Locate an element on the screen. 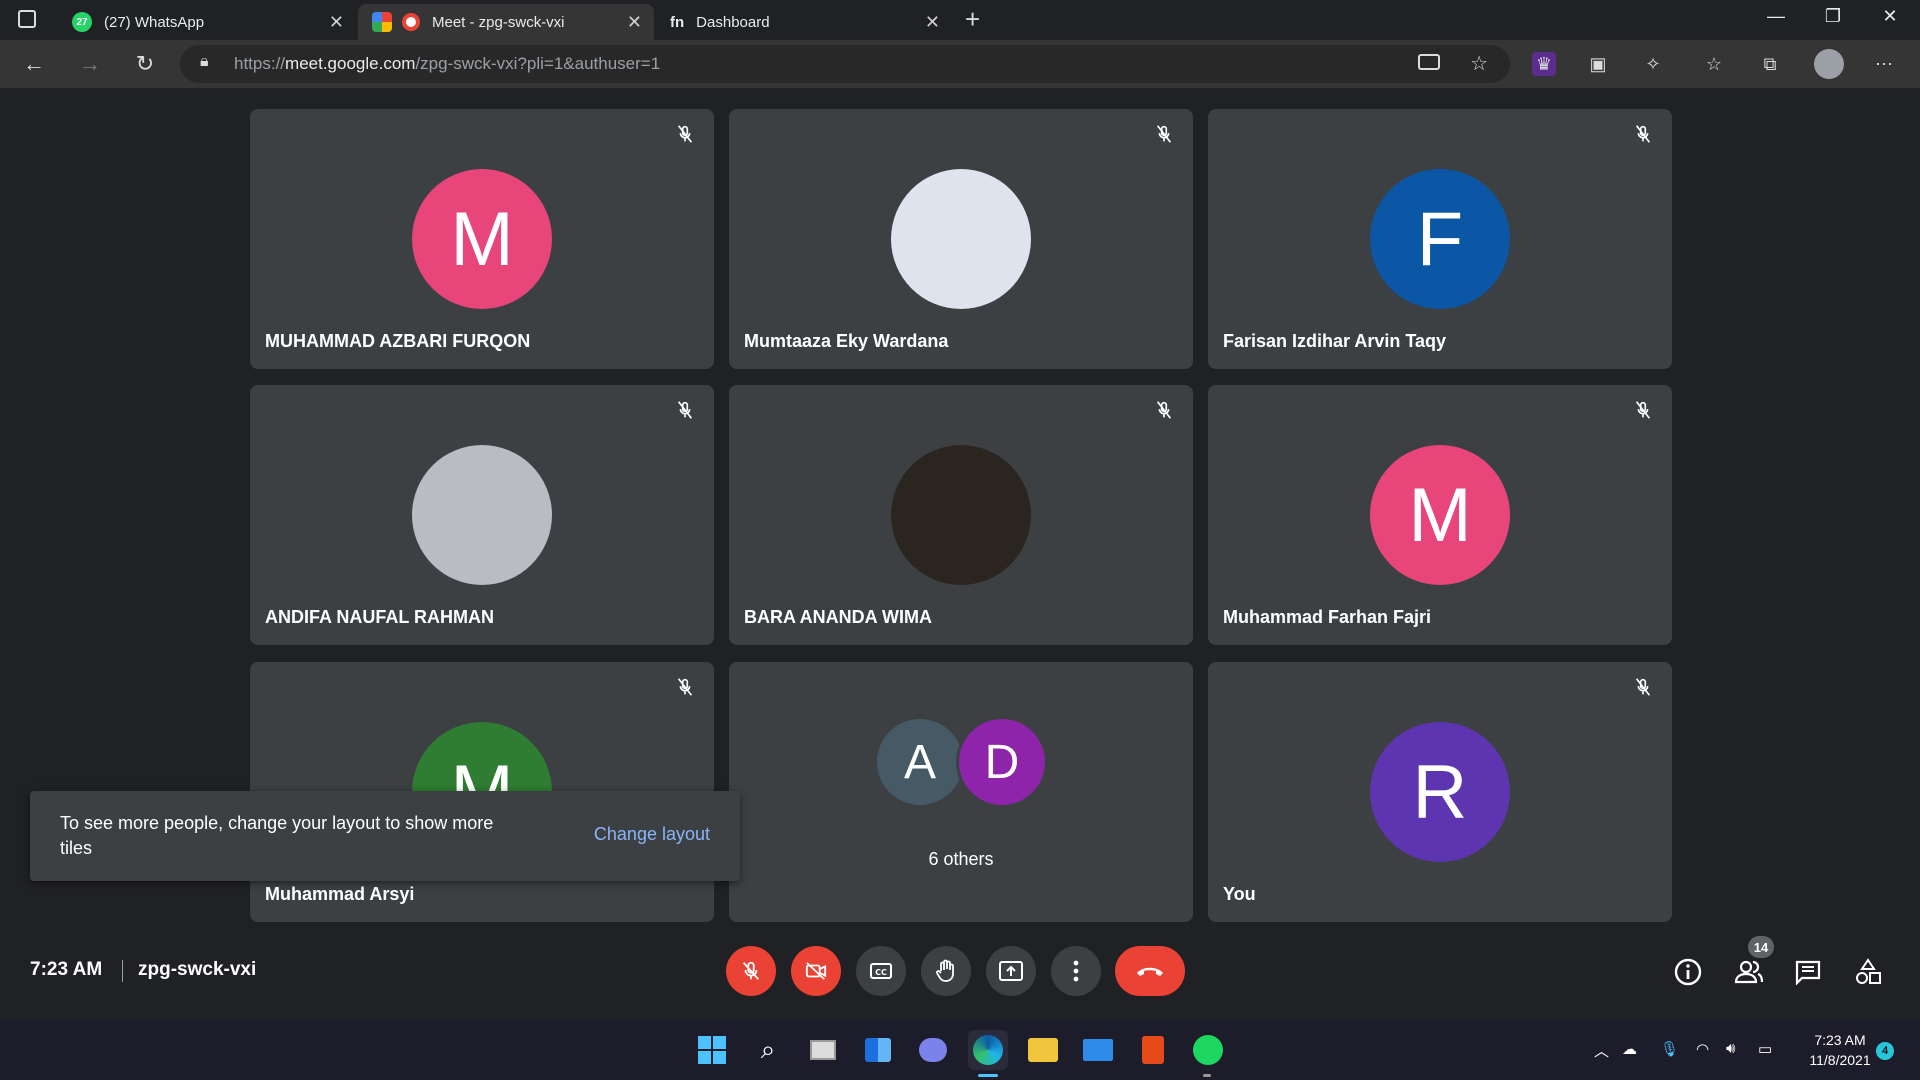 Image resolution: width=1920 pixels, height=1080 pixels. more-options-button is located at coordinates (1076, 971).